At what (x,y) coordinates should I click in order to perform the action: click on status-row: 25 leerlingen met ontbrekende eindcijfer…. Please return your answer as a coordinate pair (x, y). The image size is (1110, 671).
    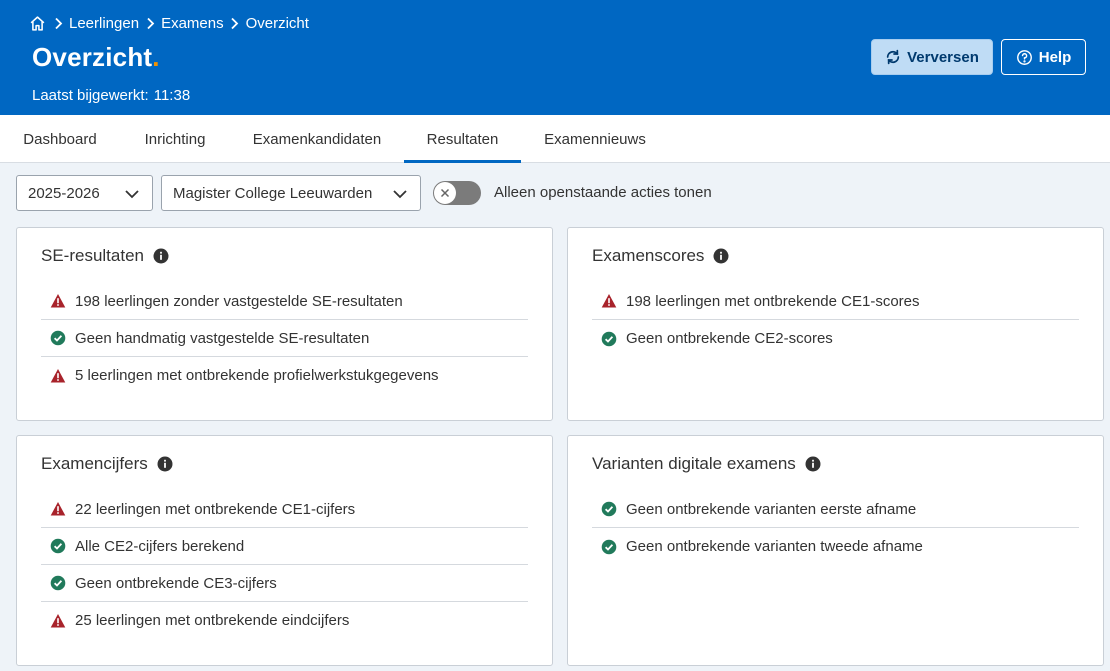
    Looking at the image, I should click on (284, 620).